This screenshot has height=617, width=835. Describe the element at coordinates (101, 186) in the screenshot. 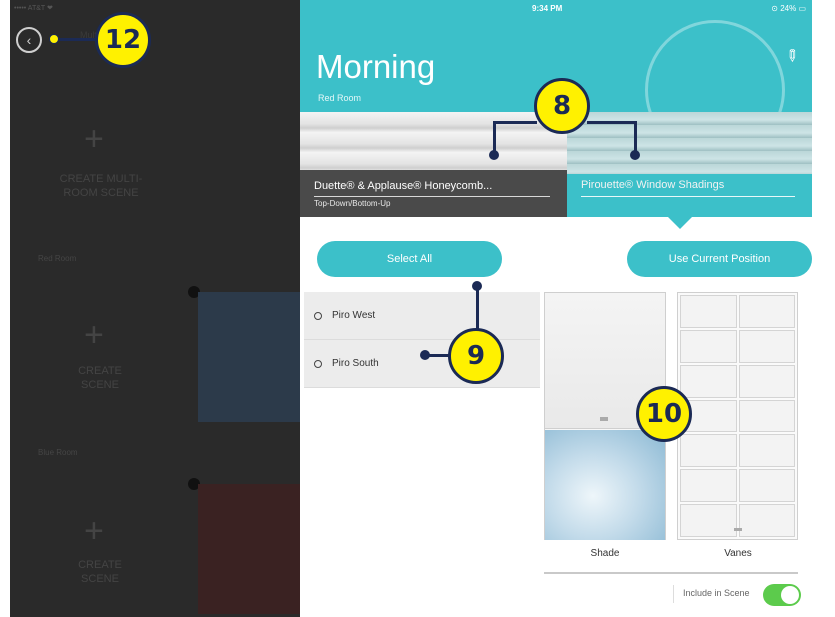

I see `create-multi-room-scene-button: CREATE MULTI- ROOM SCENE` at that location.